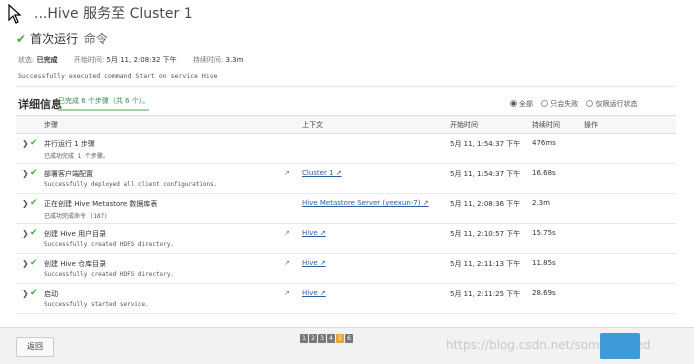  Describe the element at coordinates (620, 346) in the screenshot. I see `continue-button` at that location.